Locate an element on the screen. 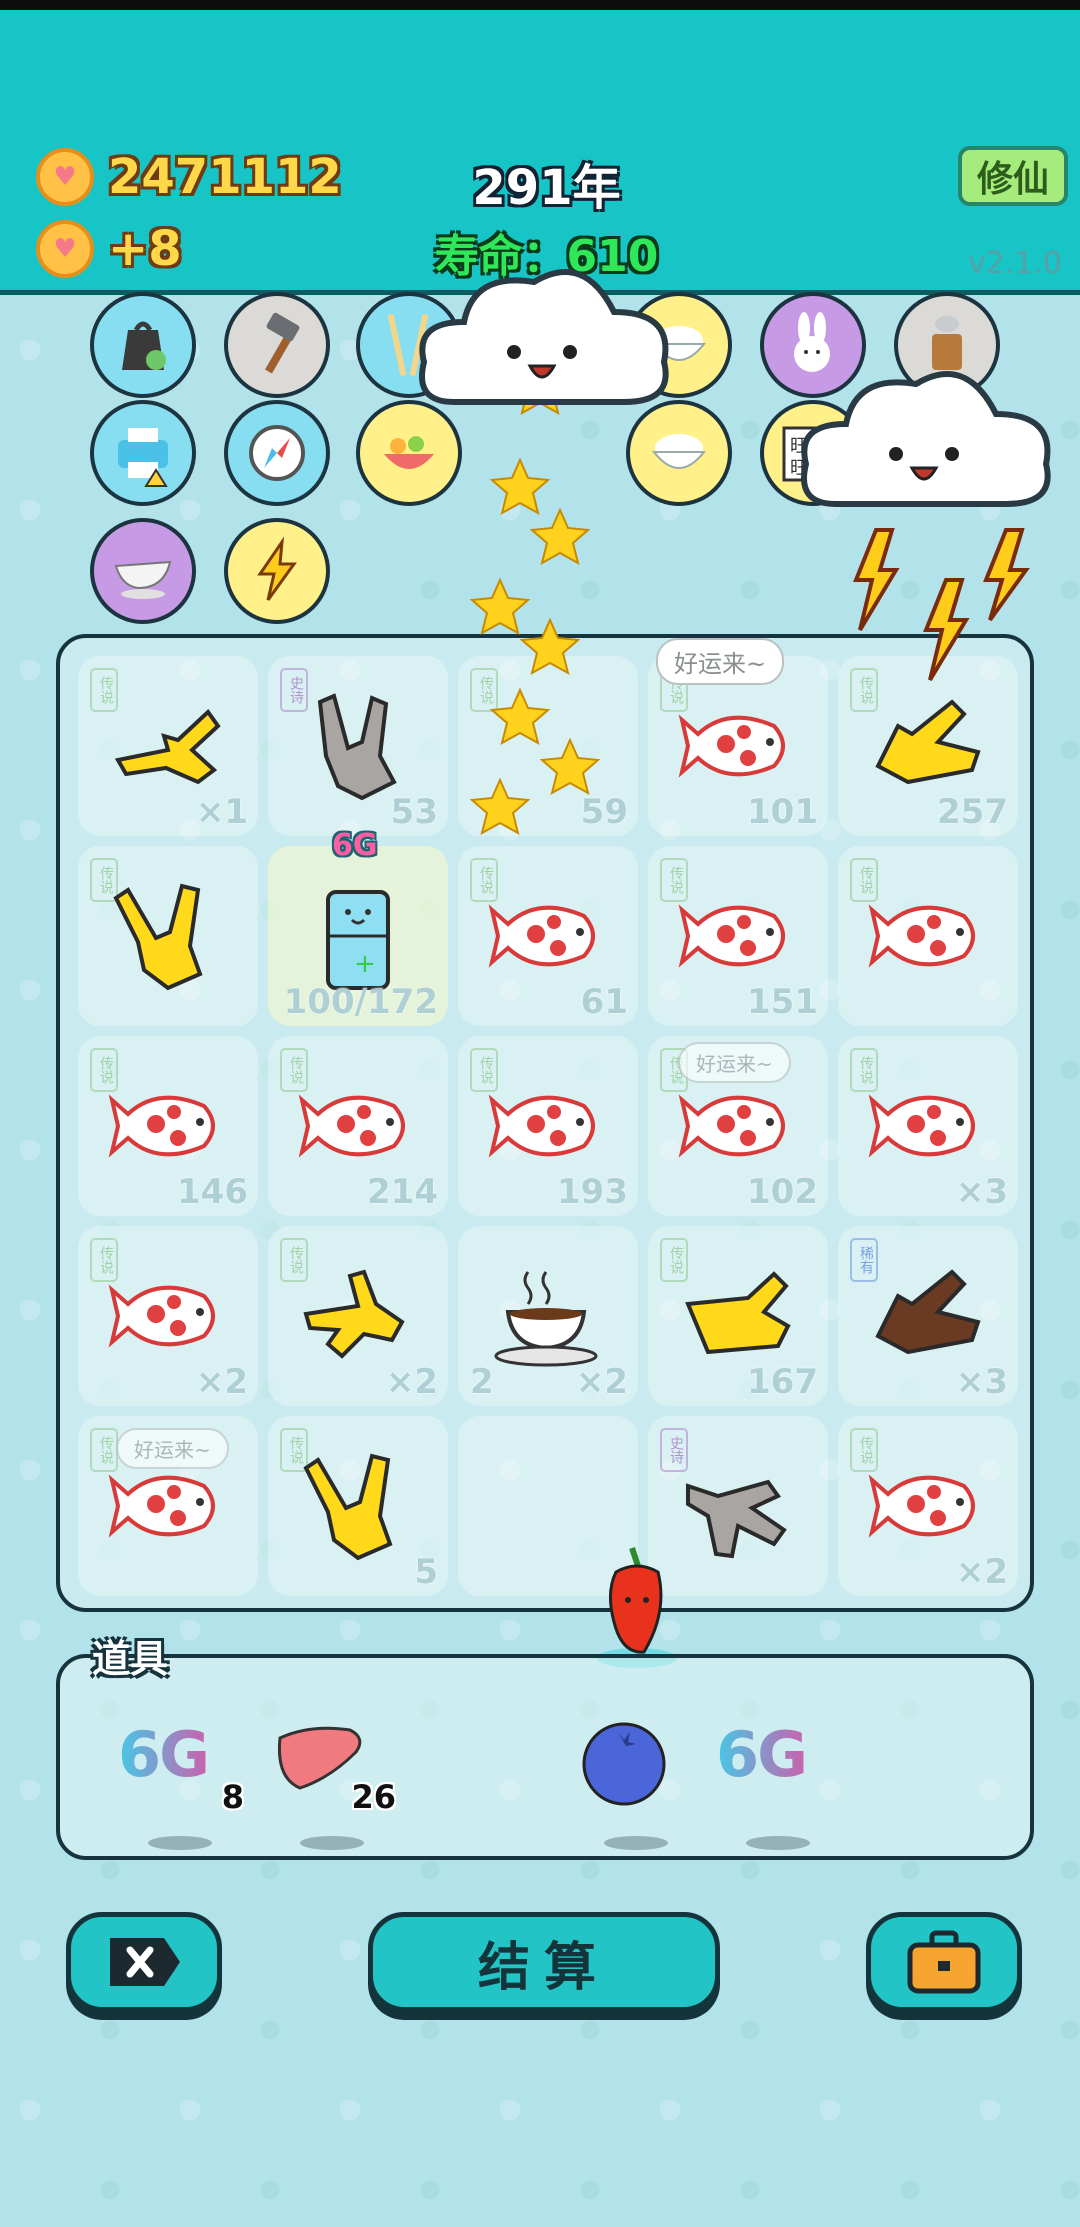  board-cell: 史诗 53 is located at coordinates (358, 746).